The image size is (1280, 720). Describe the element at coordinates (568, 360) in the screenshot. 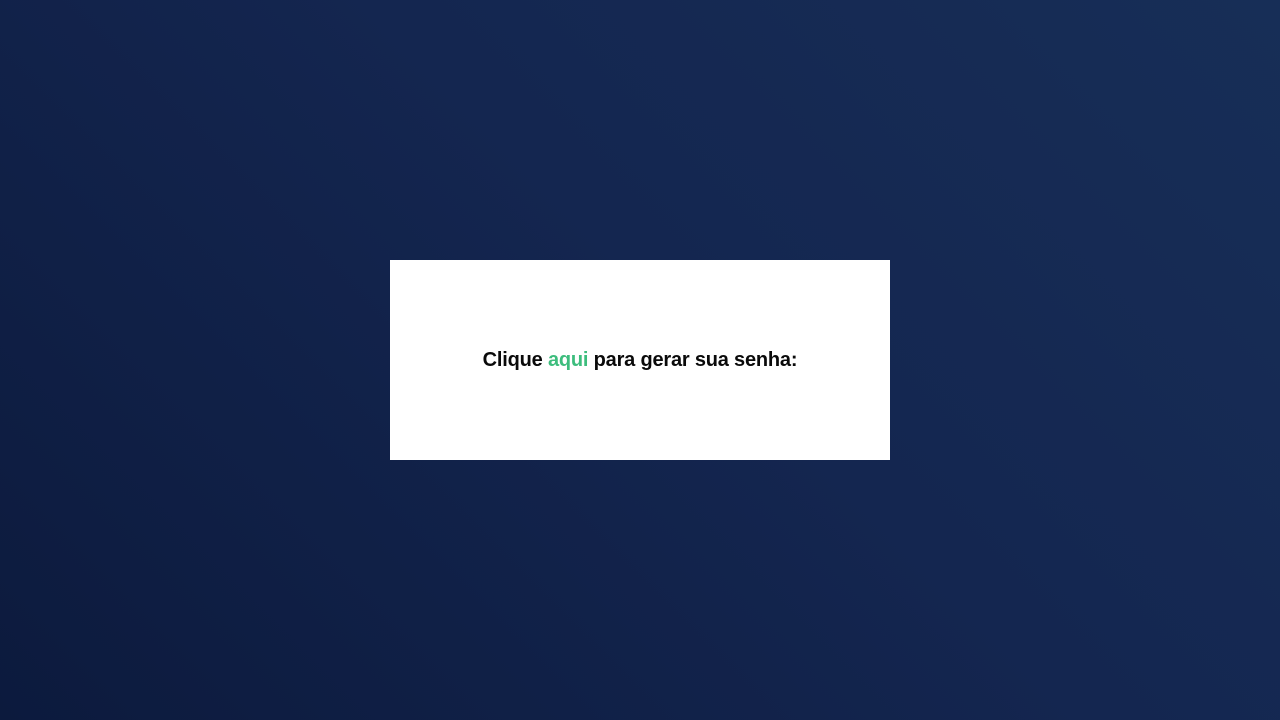

I see `generate-password-link: aqui` at that location.